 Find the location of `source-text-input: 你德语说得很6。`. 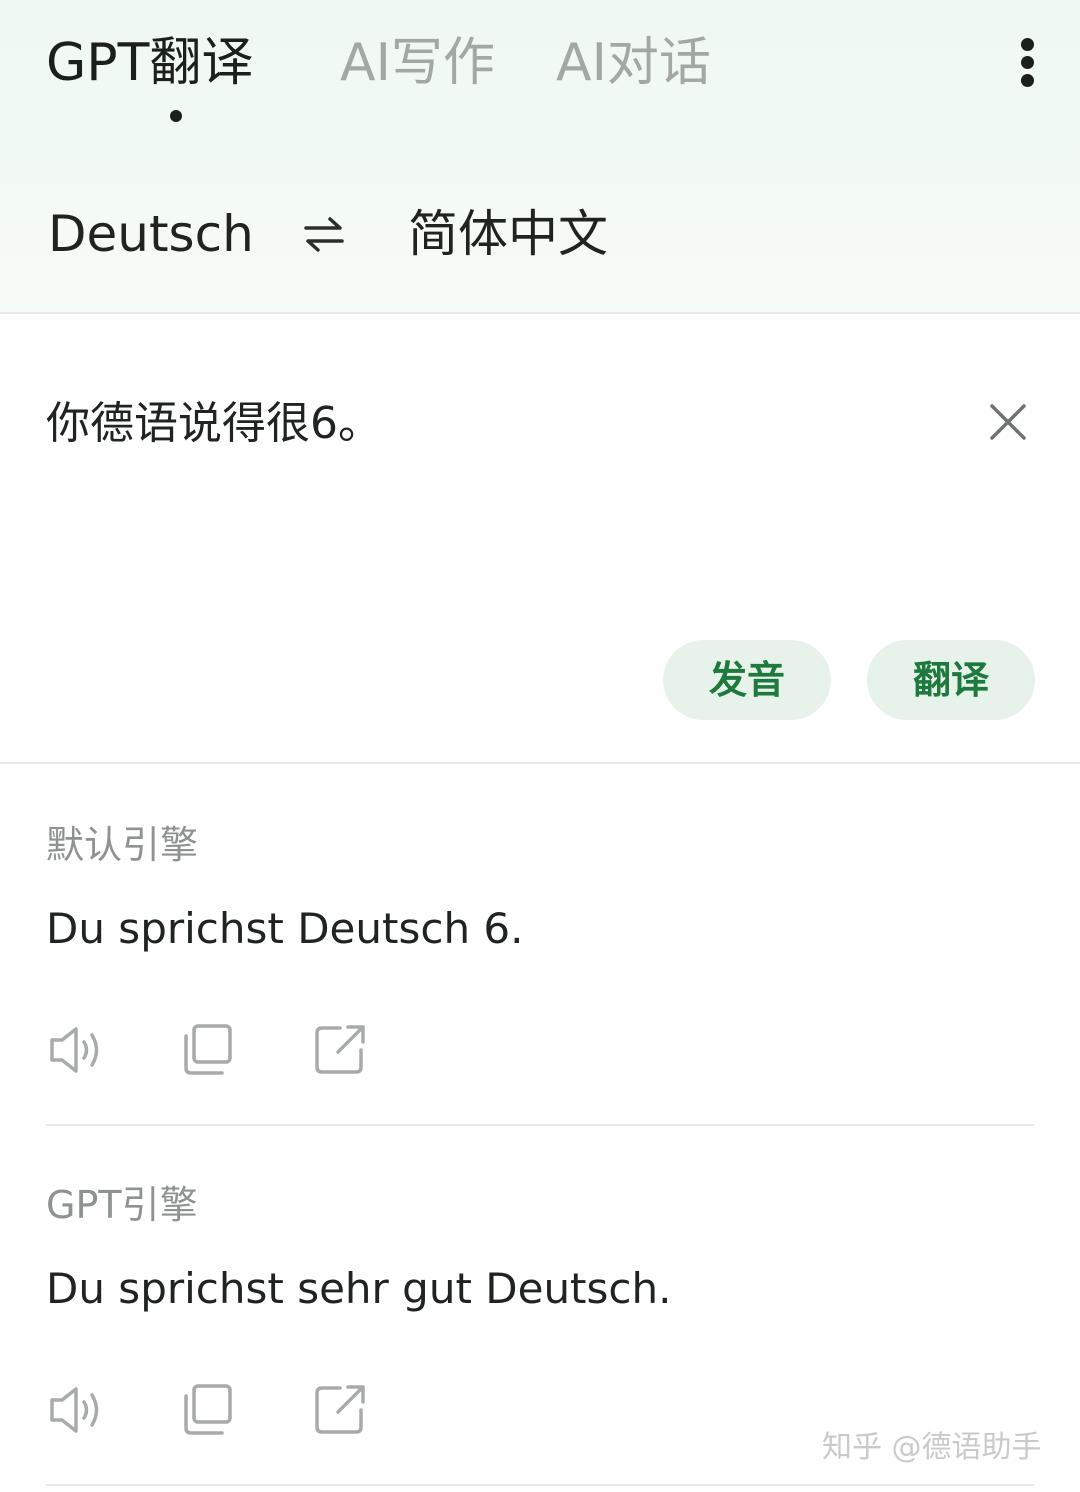

source-text-input: 你德语说得很6。 is located at coordinates (496, 424).